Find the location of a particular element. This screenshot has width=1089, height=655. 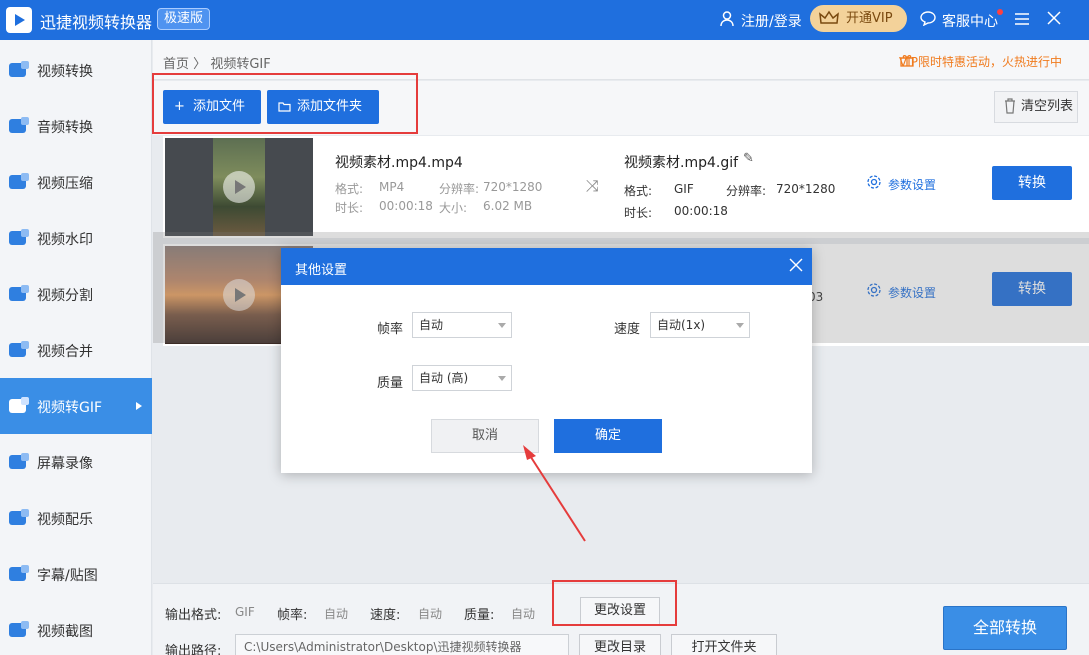

service-center-link: 客服中心 is located at coordinates (970, 21).